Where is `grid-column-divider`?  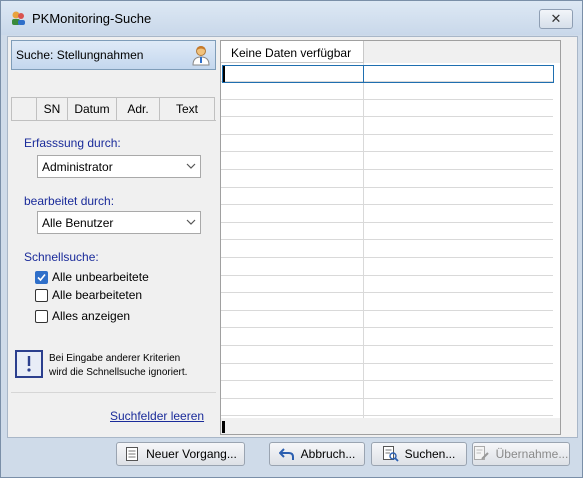
grid-column-divider is located at coordinates (363, 240).